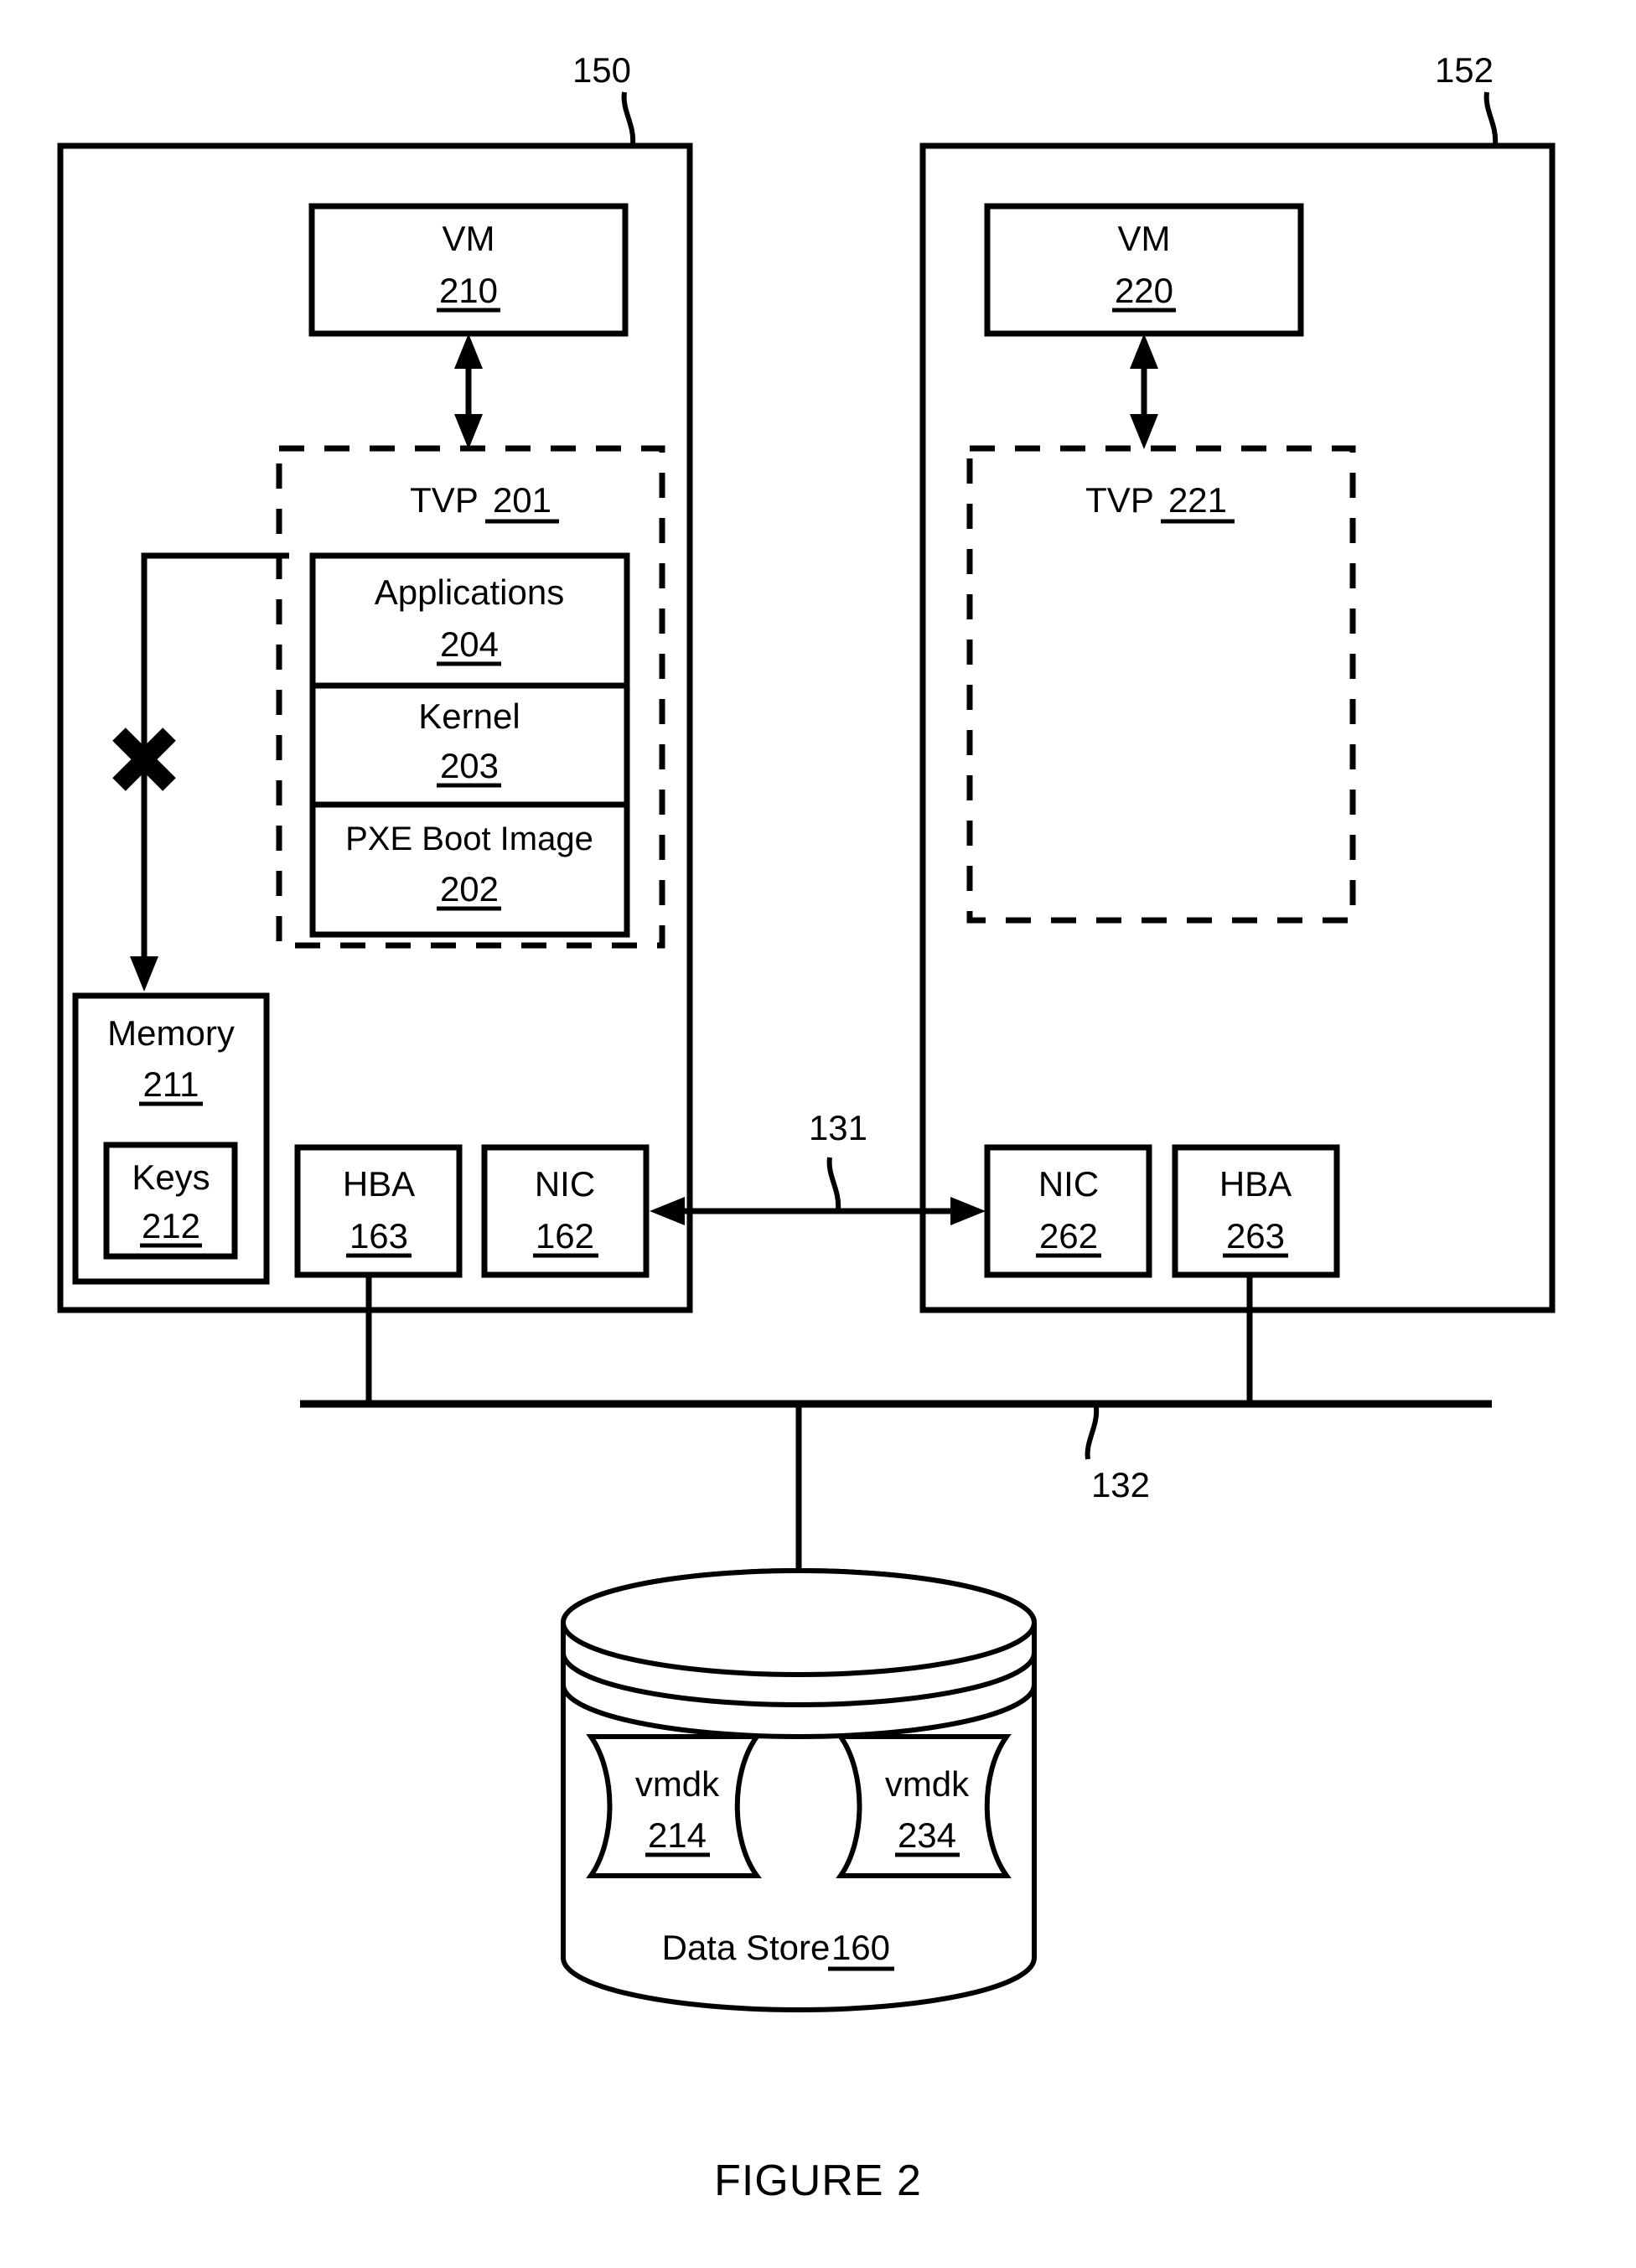 The height and width of the screenshot is (2268, 1636). Describe the element at coordinates (565, 1184) in the screenshot. I see `nic-162-label: NIC` at that location.